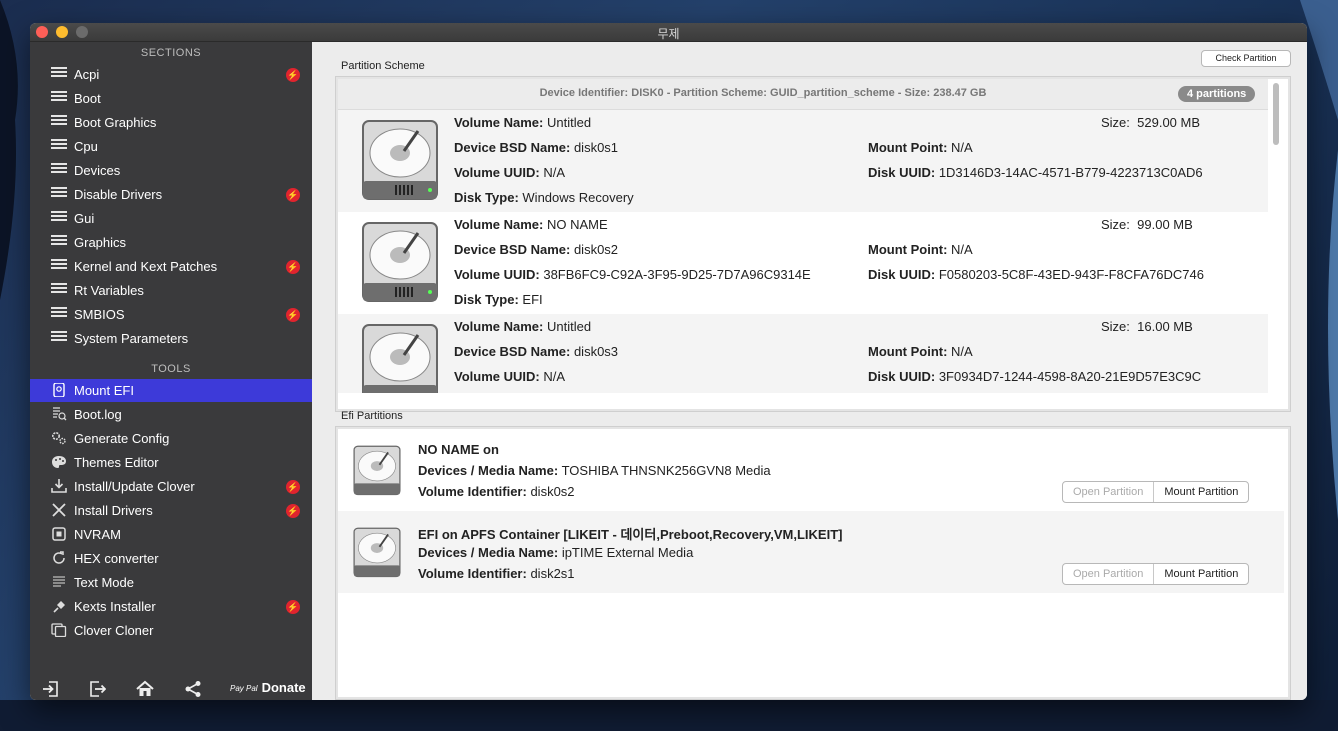  What do you see at coordinates (171, 390) in the screenshot?
I see `tool-mount-efi: Mount EFI` at bounding box center [171, 390].